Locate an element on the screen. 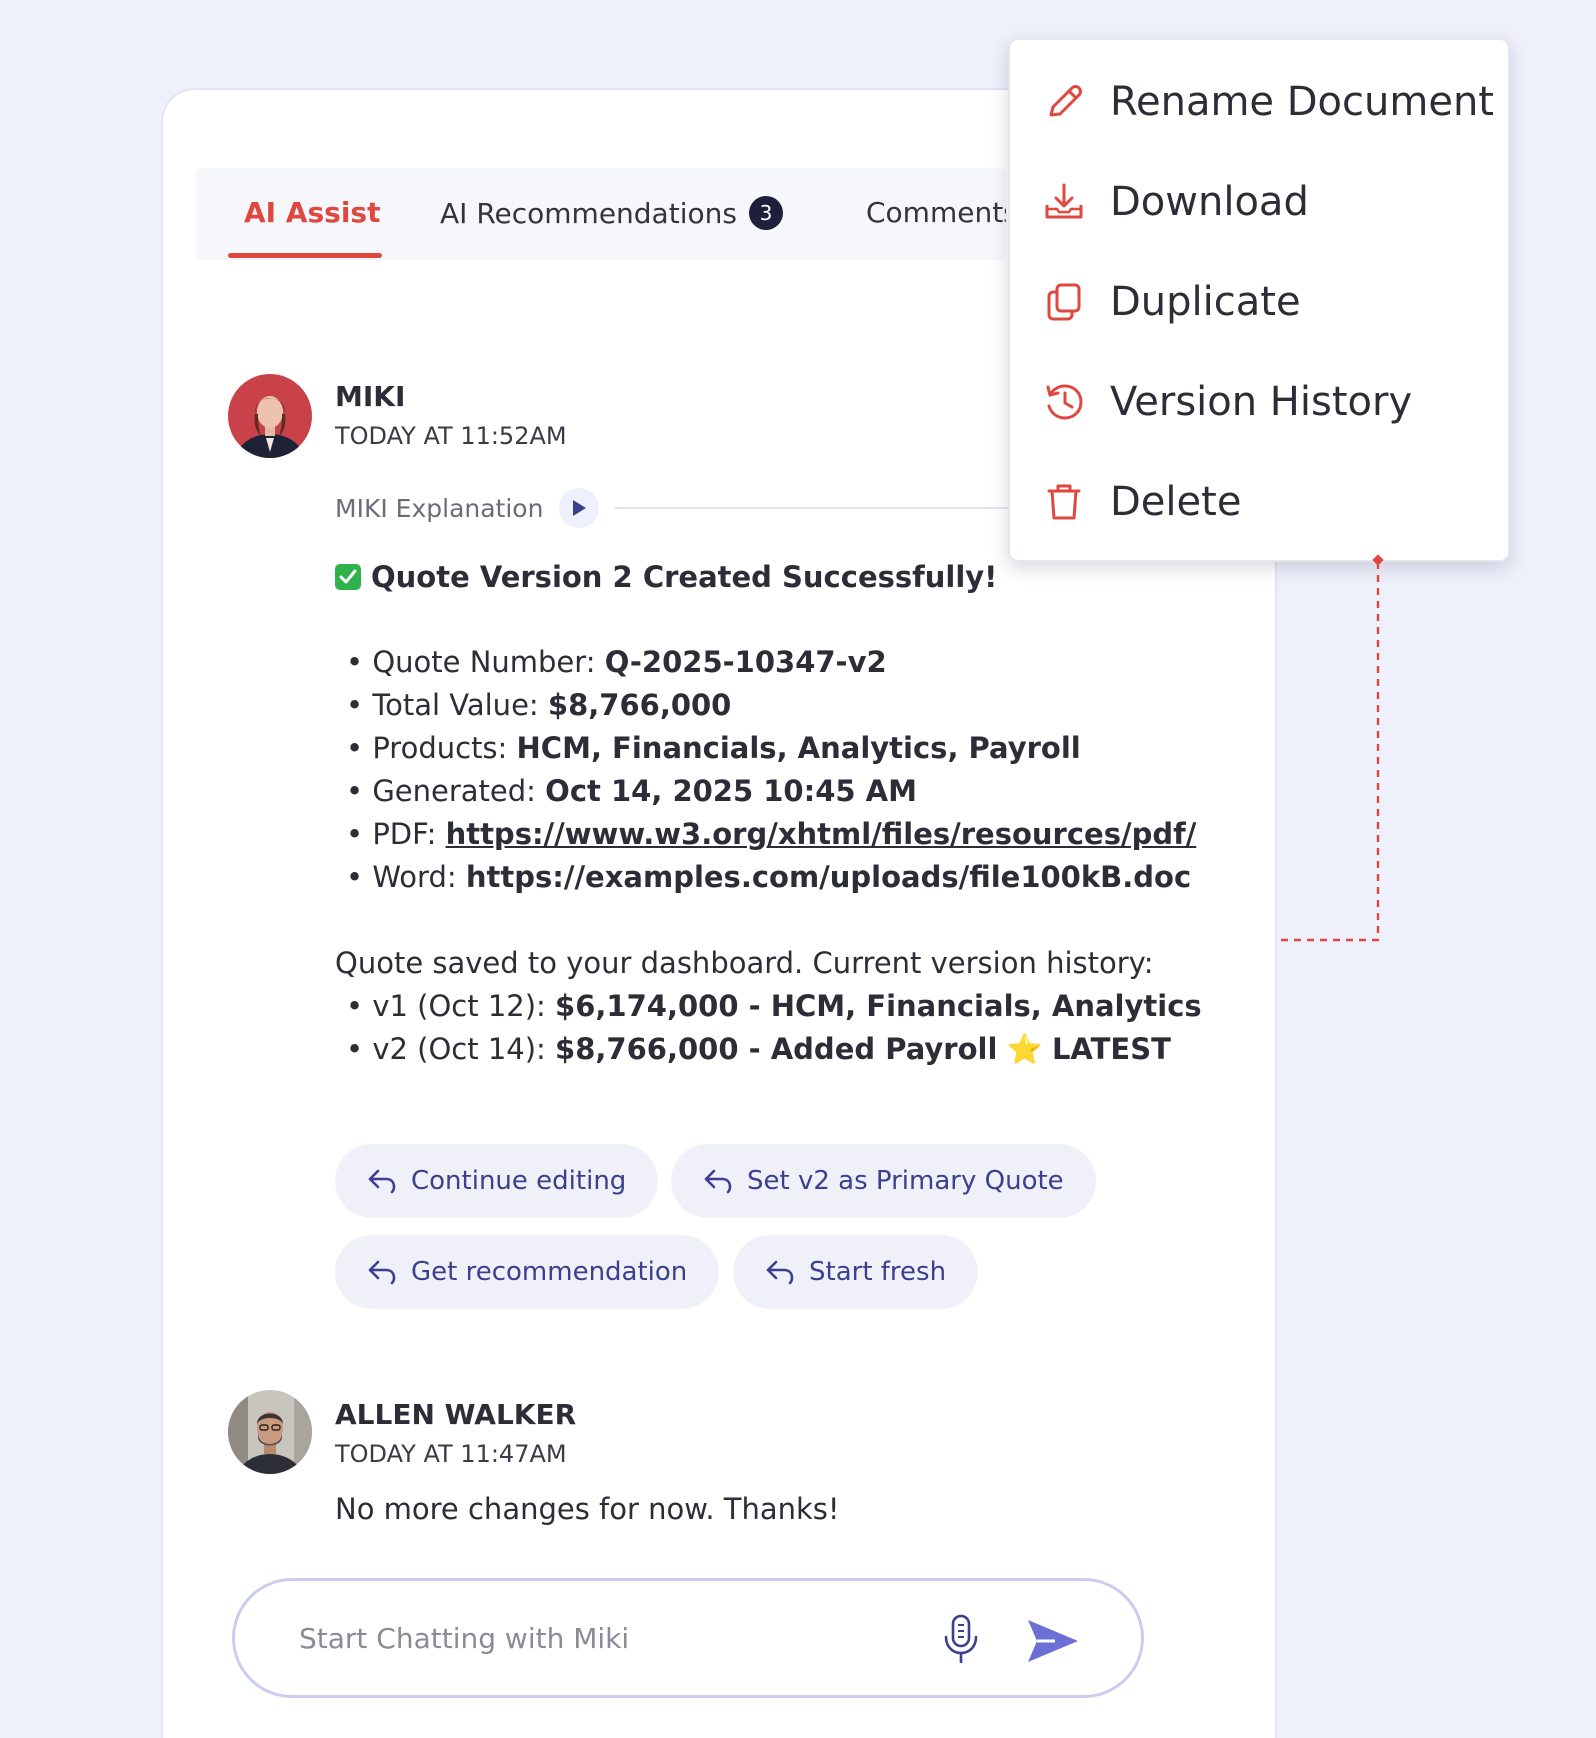 The image size is (1596, 1738). menu-item-version-history: Version History is located at coordinates (1270, 402).